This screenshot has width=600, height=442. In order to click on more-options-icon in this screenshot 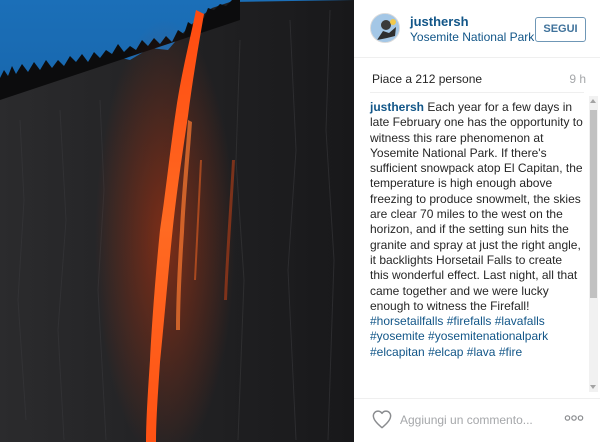, I will do `click(574, 418)`.